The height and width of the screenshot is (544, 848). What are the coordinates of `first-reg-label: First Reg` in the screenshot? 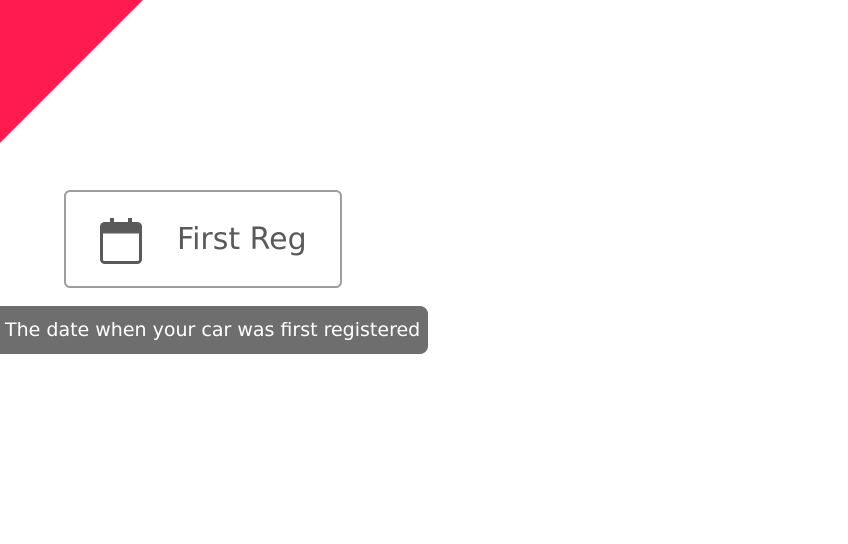 It's located at (242, 239).